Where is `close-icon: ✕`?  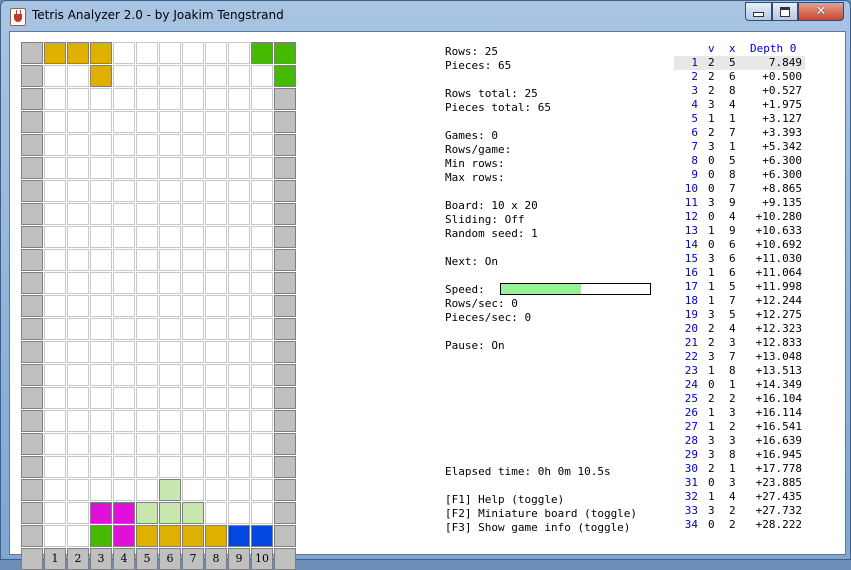
close-icon: ✕ is located at coordinates (821, 11).